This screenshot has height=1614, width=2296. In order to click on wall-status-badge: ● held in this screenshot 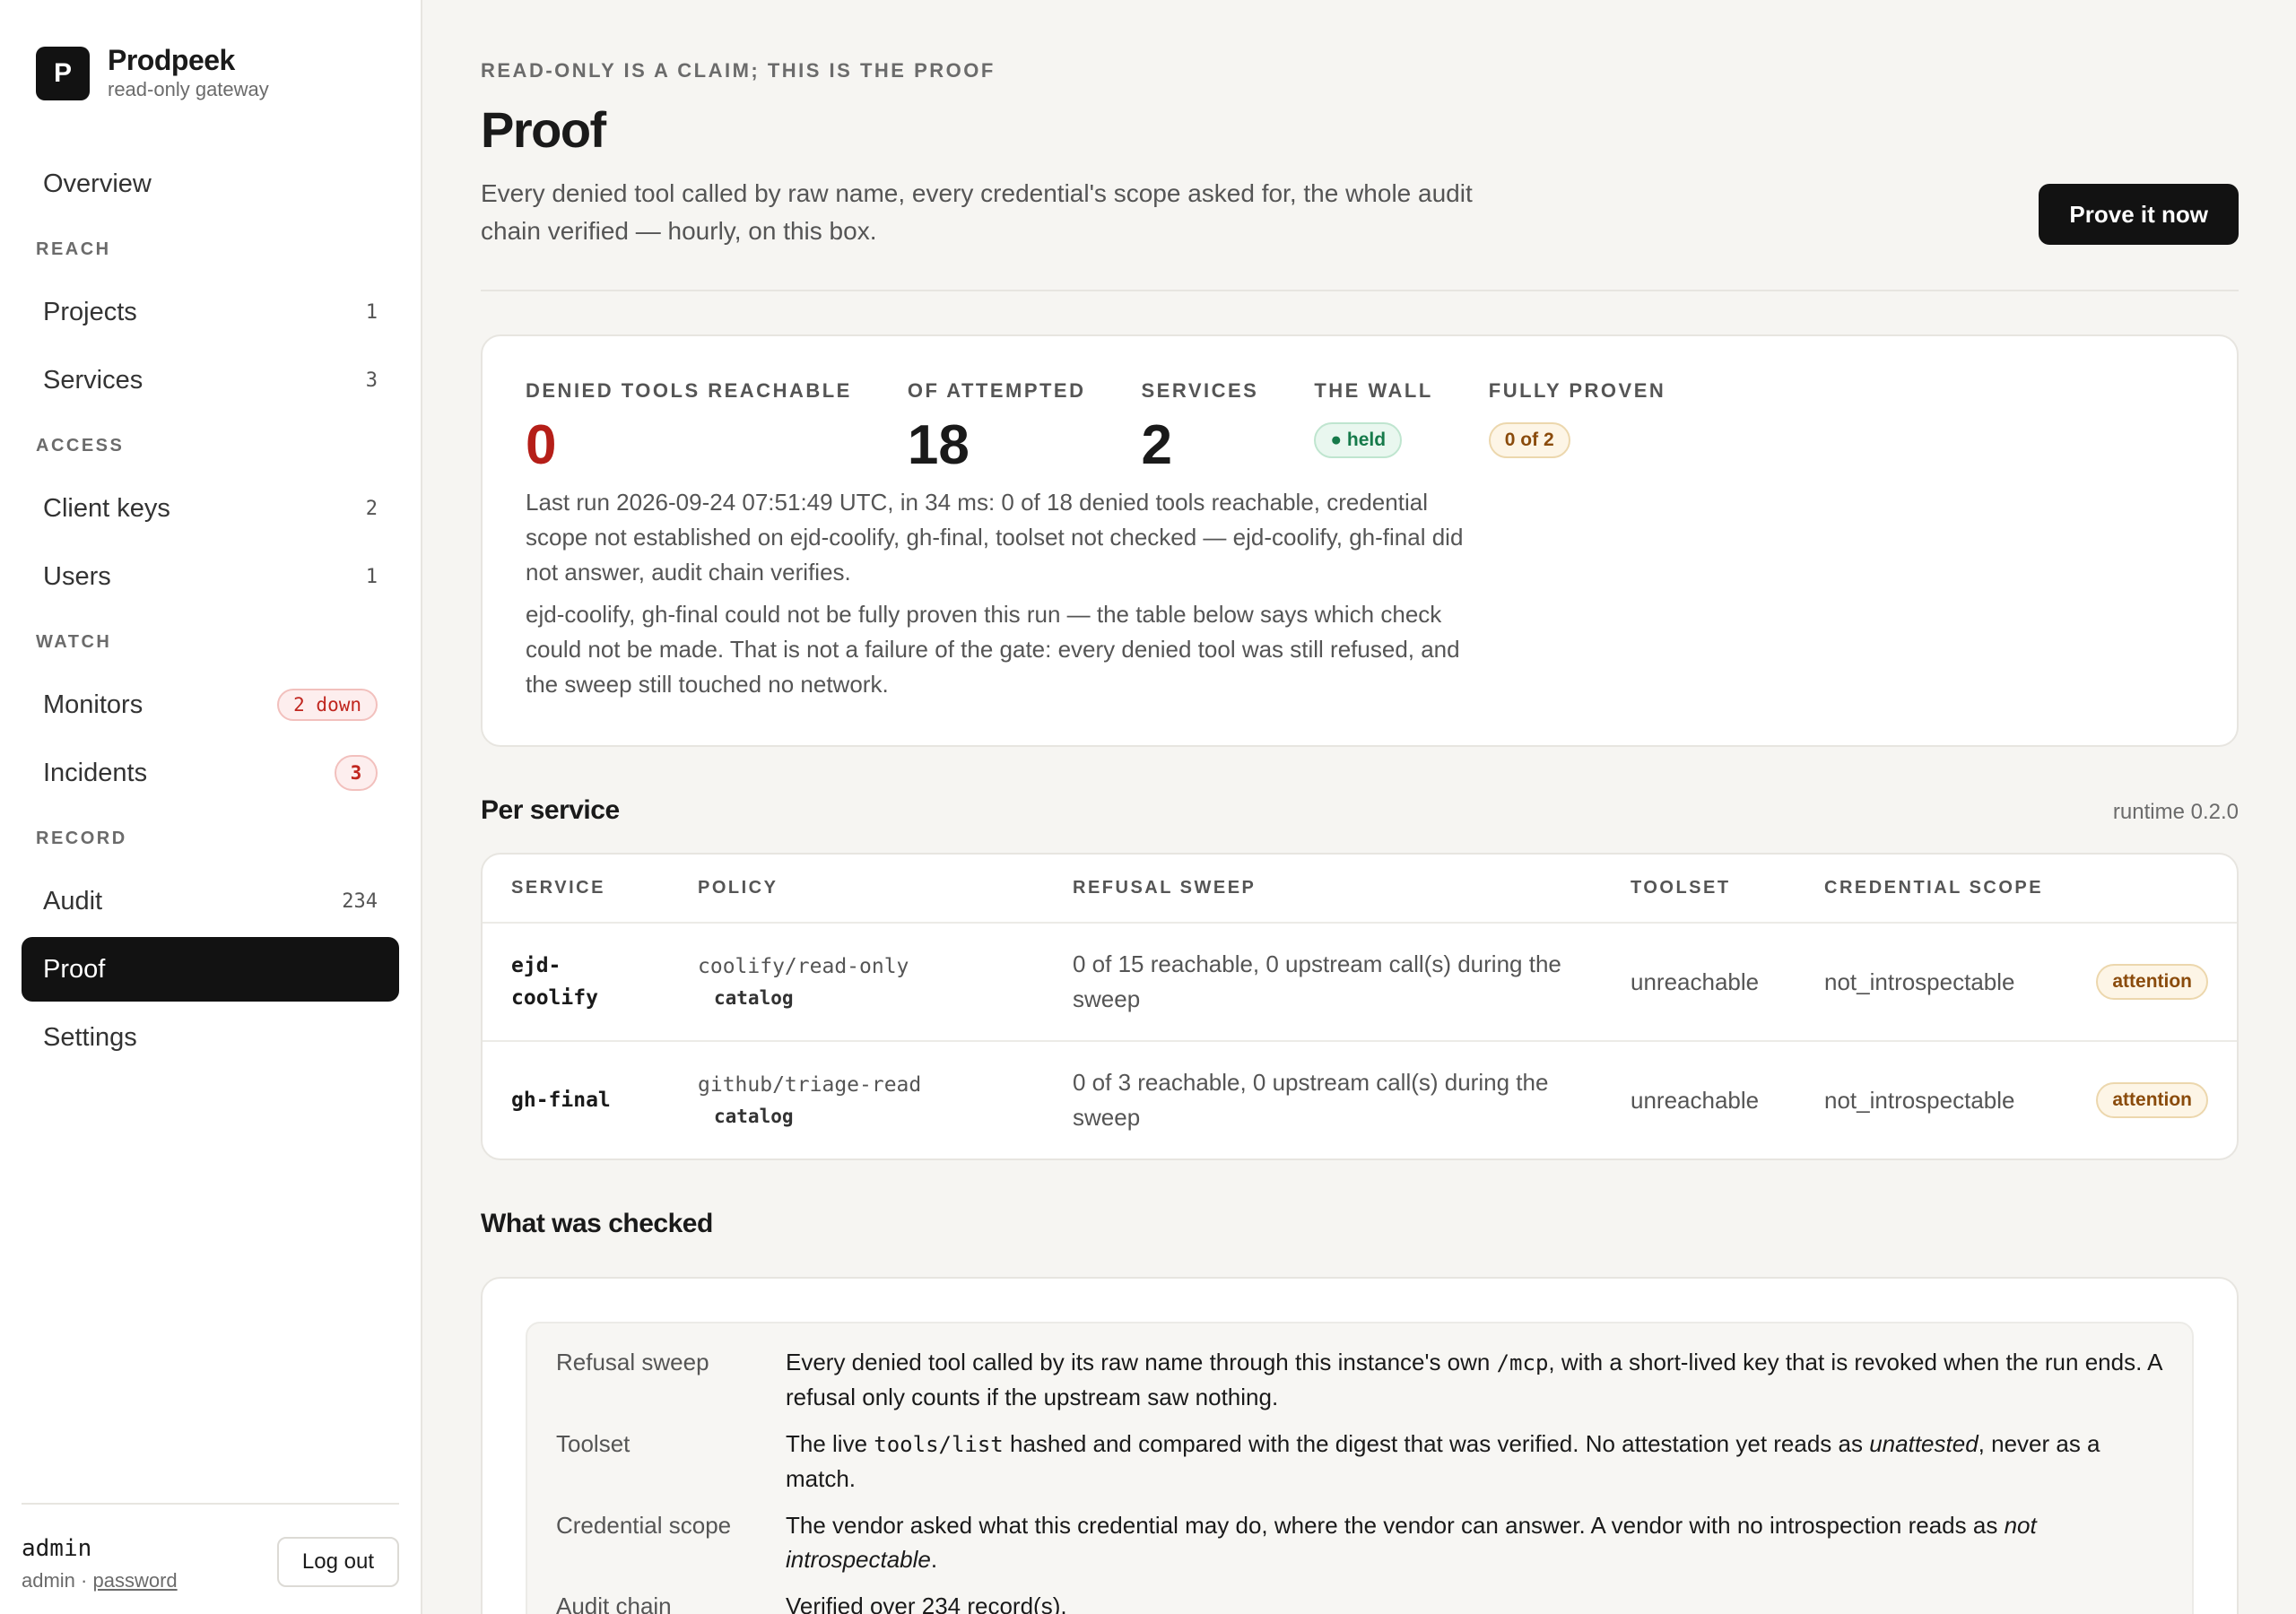, I will do `click(1358, 440)`.